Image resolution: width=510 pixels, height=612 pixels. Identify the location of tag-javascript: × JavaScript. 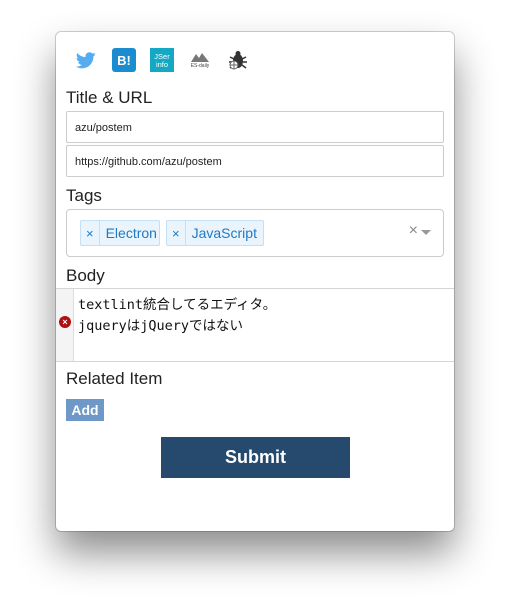
(215, 233).